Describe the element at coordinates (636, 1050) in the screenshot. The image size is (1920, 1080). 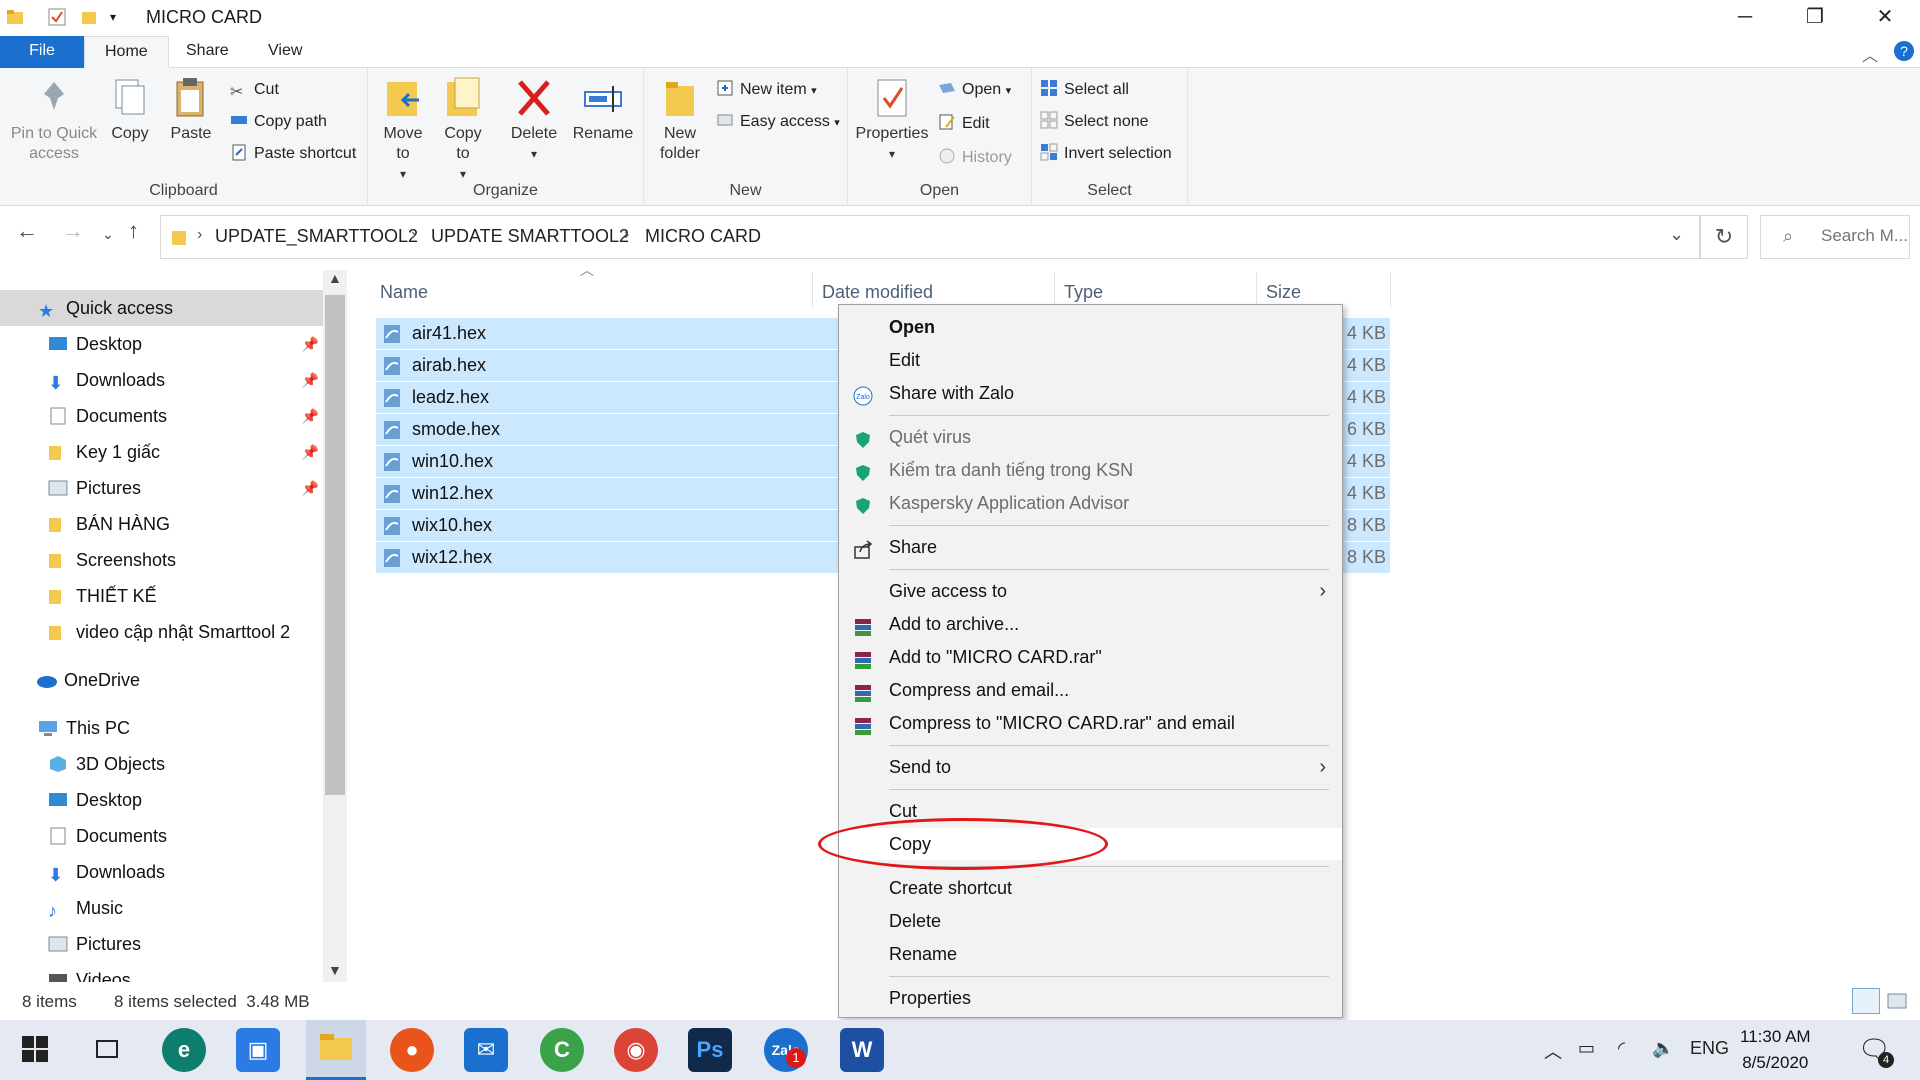
I see `chrome-icon: ◉` at that location.